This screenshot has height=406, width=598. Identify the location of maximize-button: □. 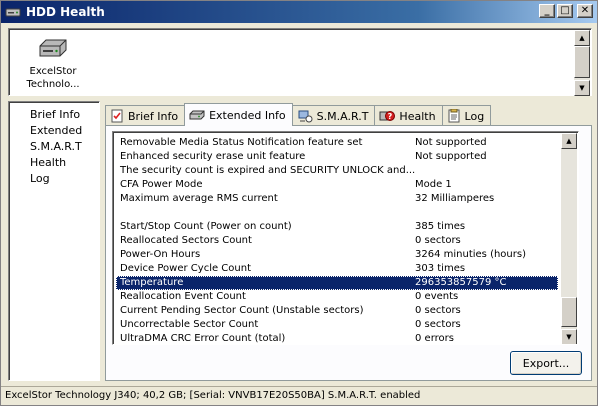
(565, 11).